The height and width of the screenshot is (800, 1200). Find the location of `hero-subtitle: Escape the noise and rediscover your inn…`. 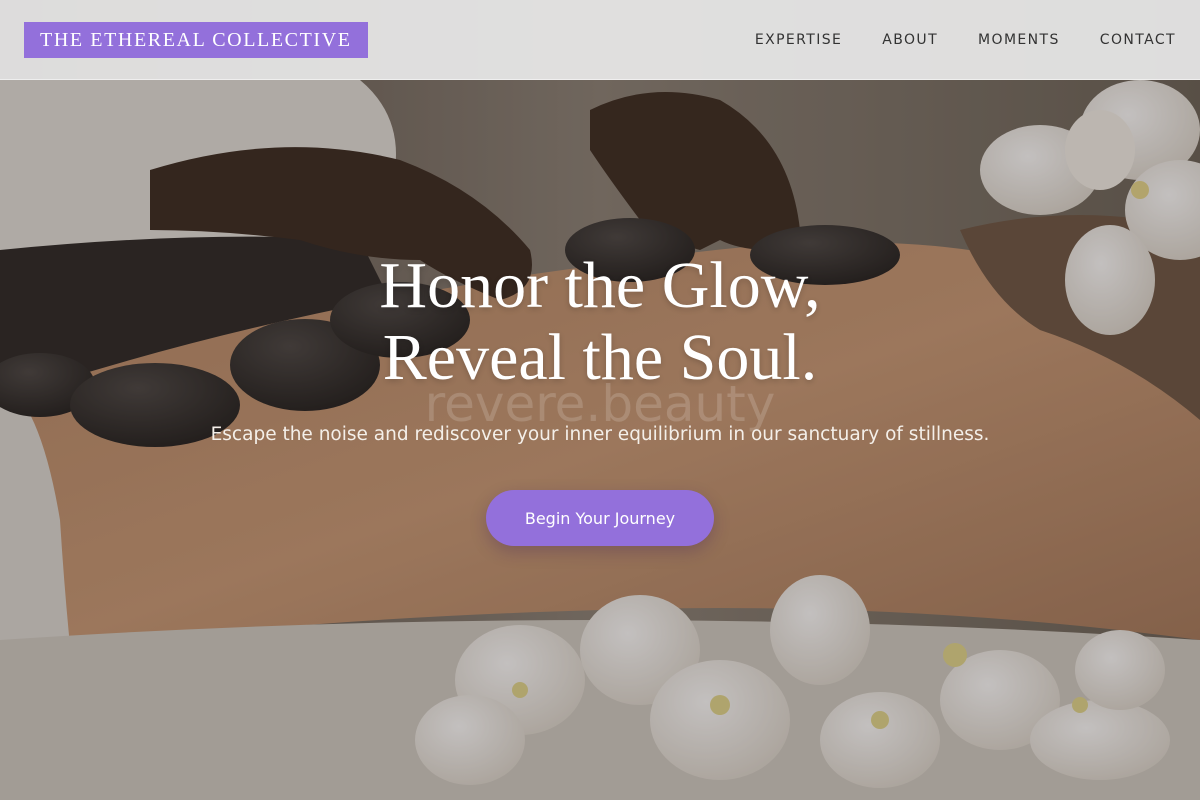

hero-subtitle: Escape the noise and rediscover your inn… is located at coordinates (600, 434).